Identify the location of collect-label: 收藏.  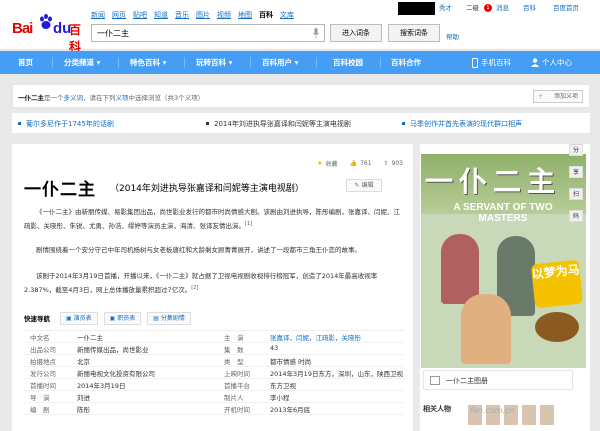
(331, 164).